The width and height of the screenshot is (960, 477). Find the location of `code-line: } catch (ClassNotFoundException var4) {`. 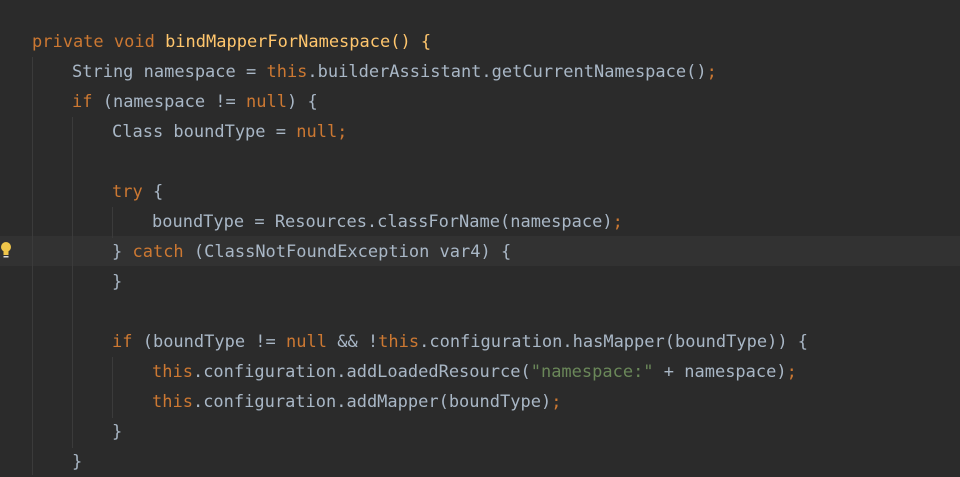

code-line: } catch (ClassNotFoundException var4) { is located at coordinates (480, 252).